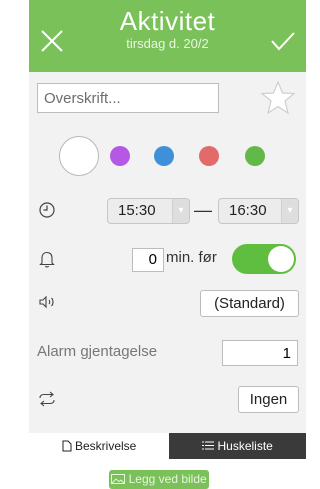 The image size is (320, 489). I want to click on star-icon, so click(278, 98).